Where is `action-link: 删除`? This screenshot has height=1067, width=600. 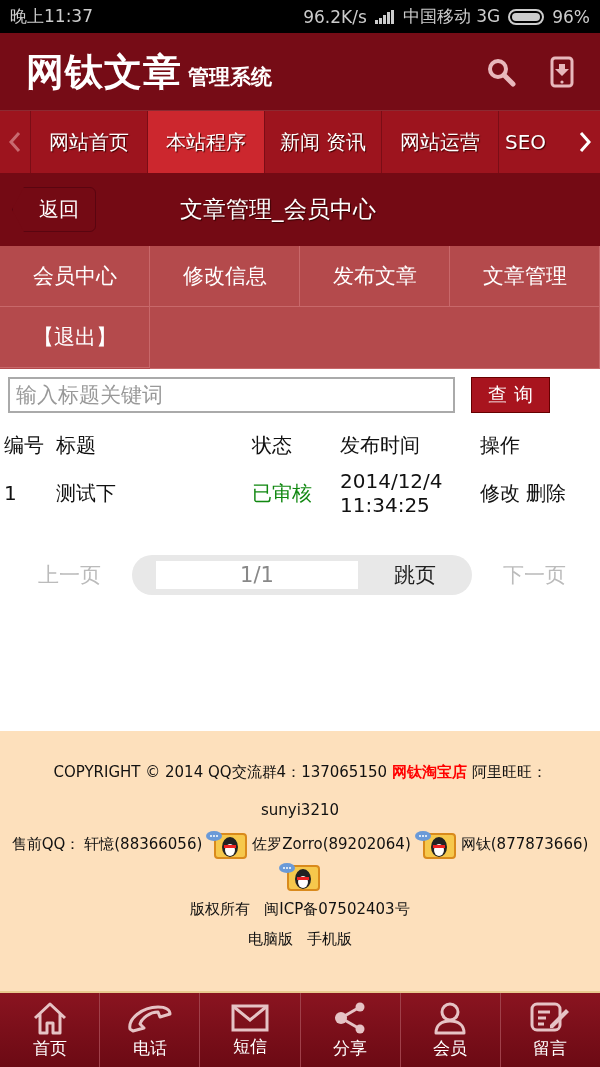
action-link: 删除 is located at coordinates (546, 493).